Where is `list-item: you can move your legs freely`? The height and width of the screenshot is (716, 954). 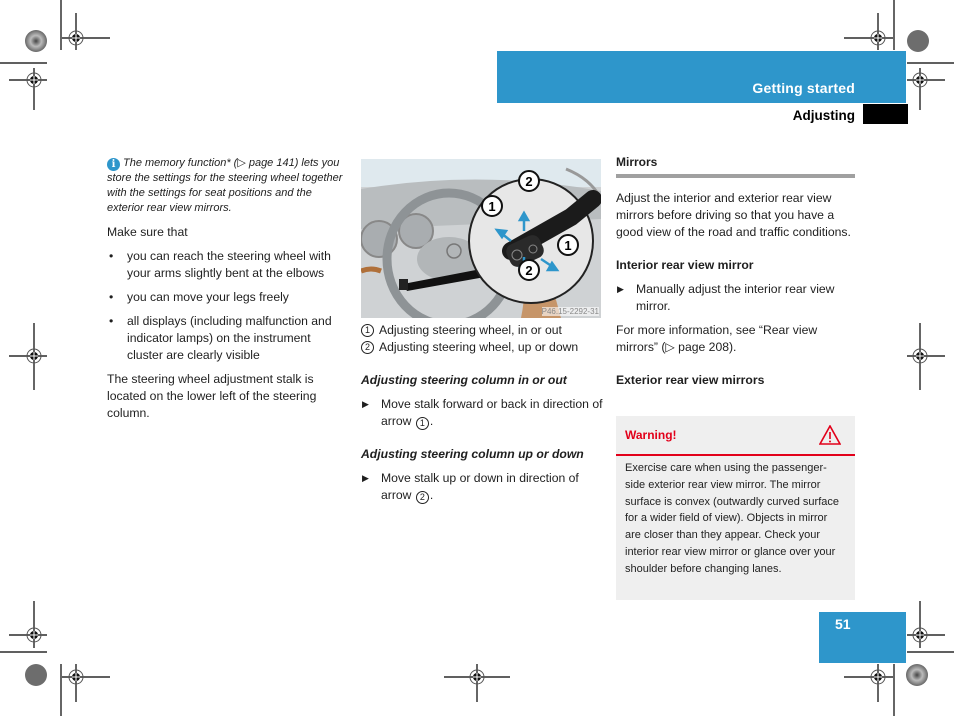
list-item: you can move your legs freely is located at coordinates (227, 297).